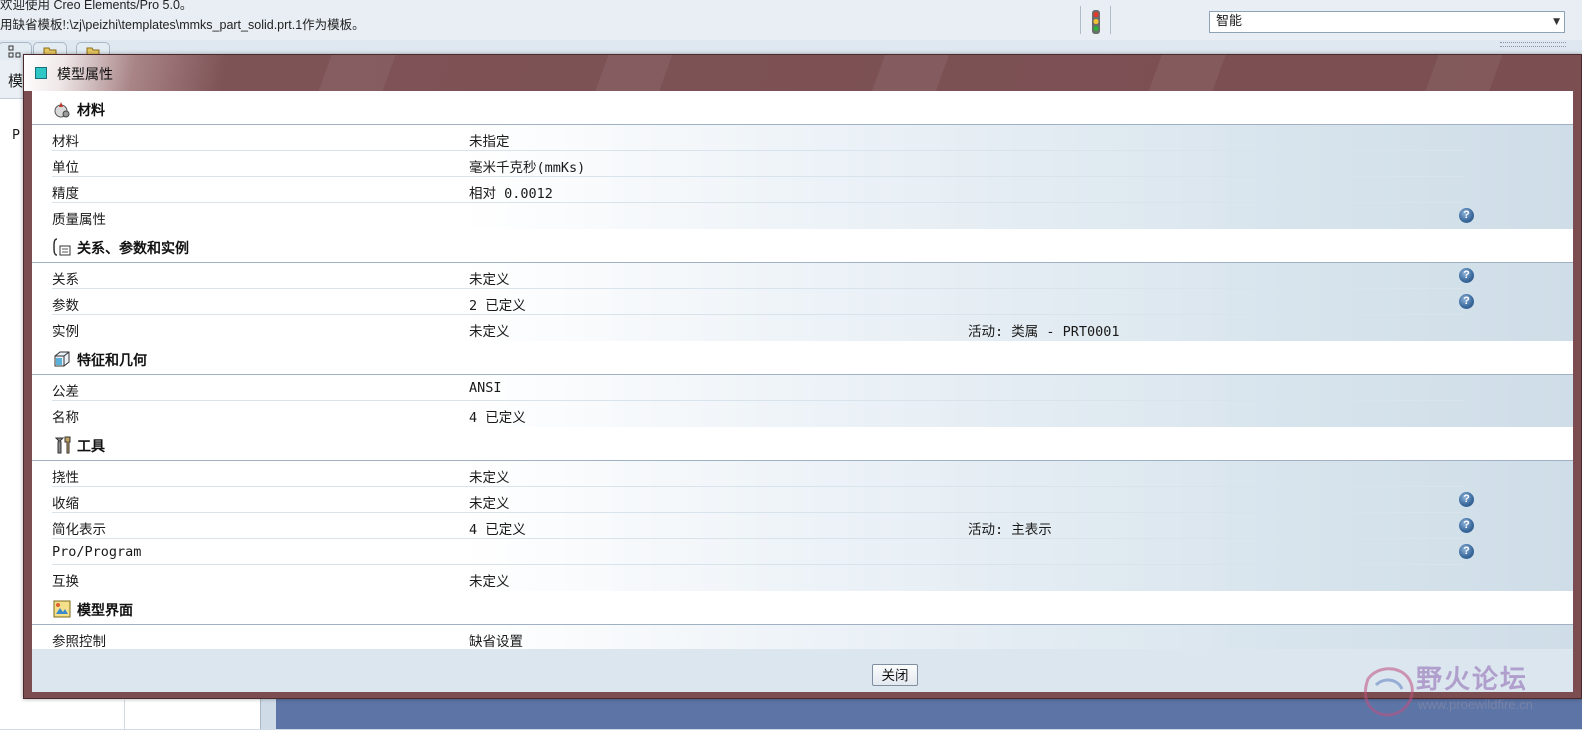 The image size is (1582, 730). I want to click on model-tree-icon, so click(14, 51).